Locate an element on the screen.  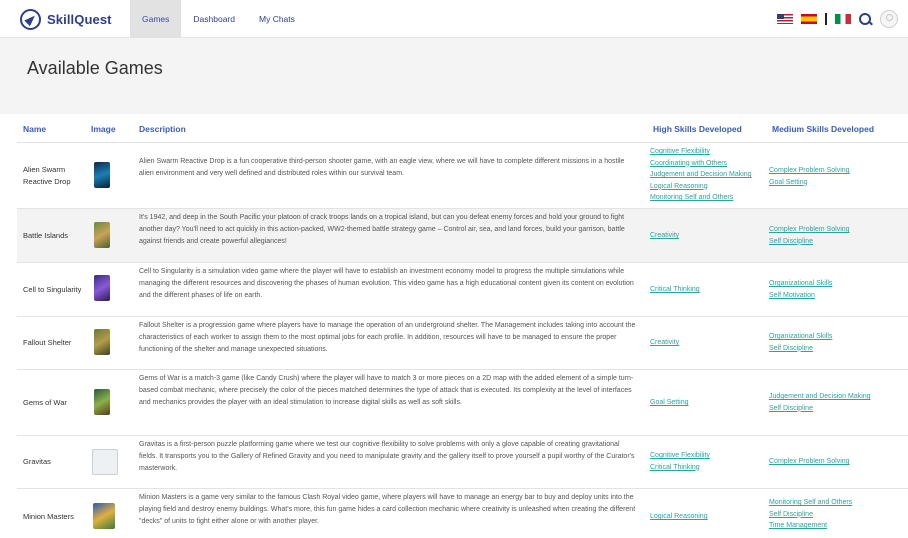
top-navbar: SkillQuest Games Dashboard My Chats is located at coordinates (454, 19).